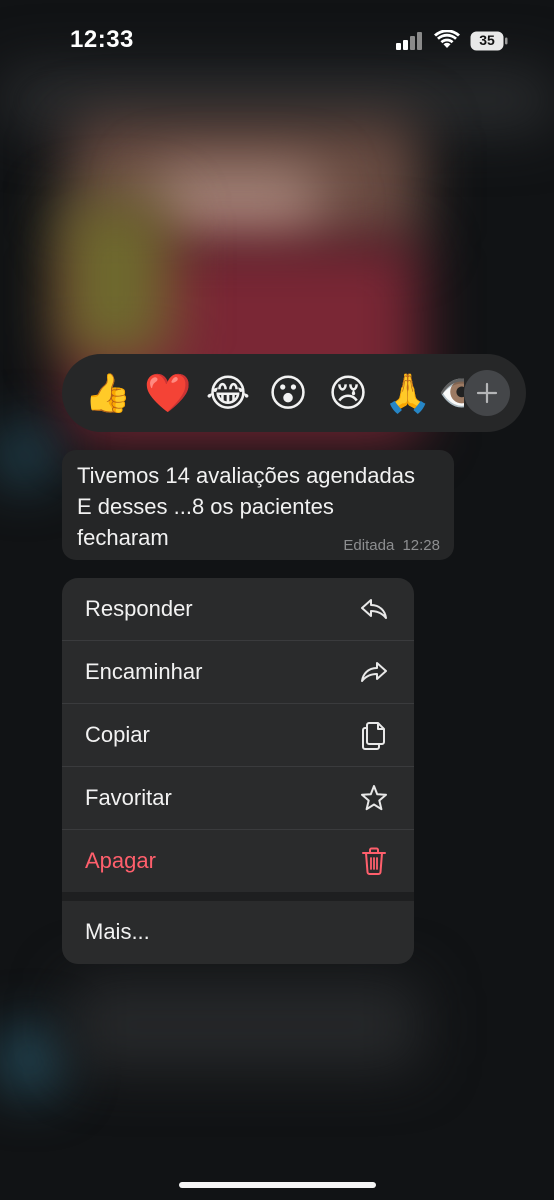 The image size is (554, 1200). Describe the element at coordinates (238, 672) in the screenshot. I see `menu-item-forward: Encaminhar` at that location.